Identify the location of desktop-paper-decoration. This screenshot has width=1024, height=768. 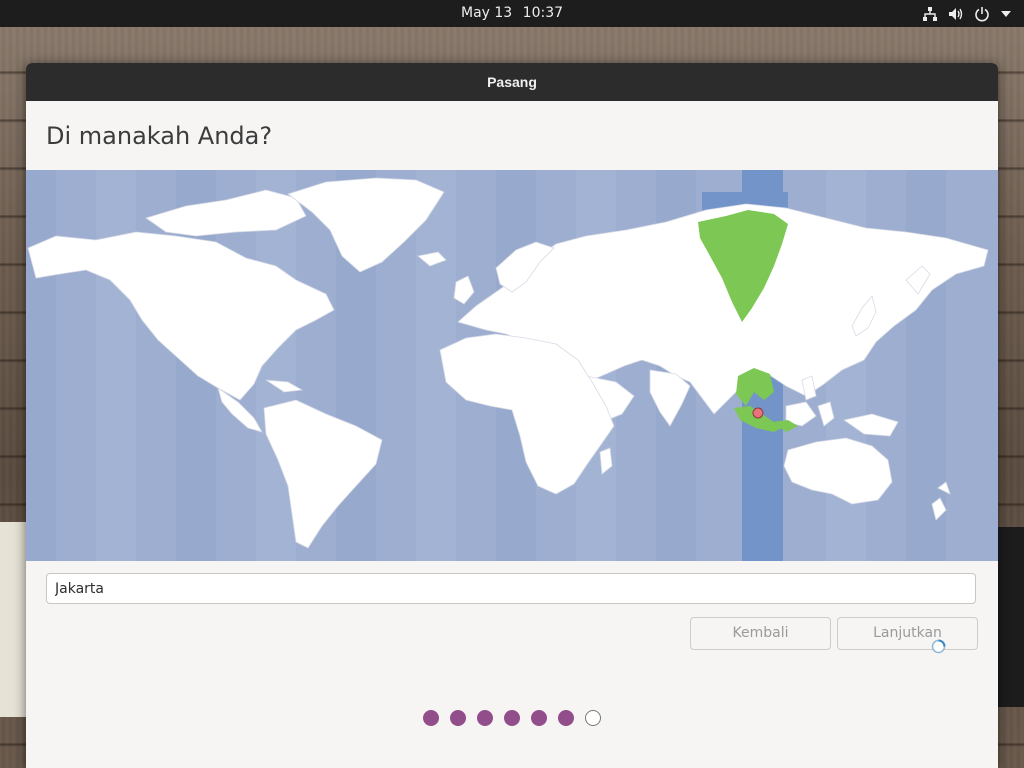
(14, 619).